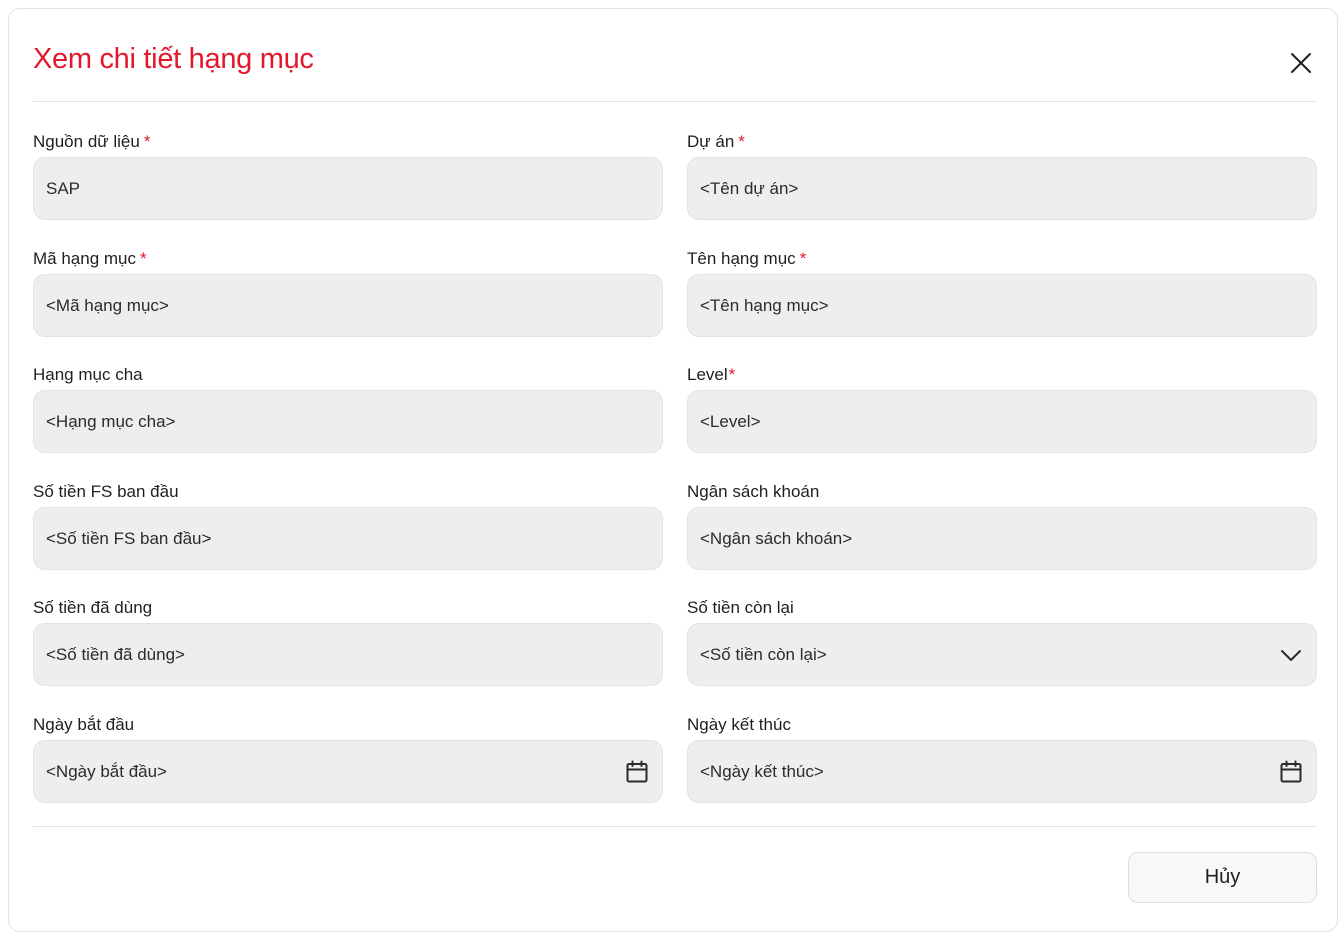  I want to click on field-label: Level, so click(707, 374).